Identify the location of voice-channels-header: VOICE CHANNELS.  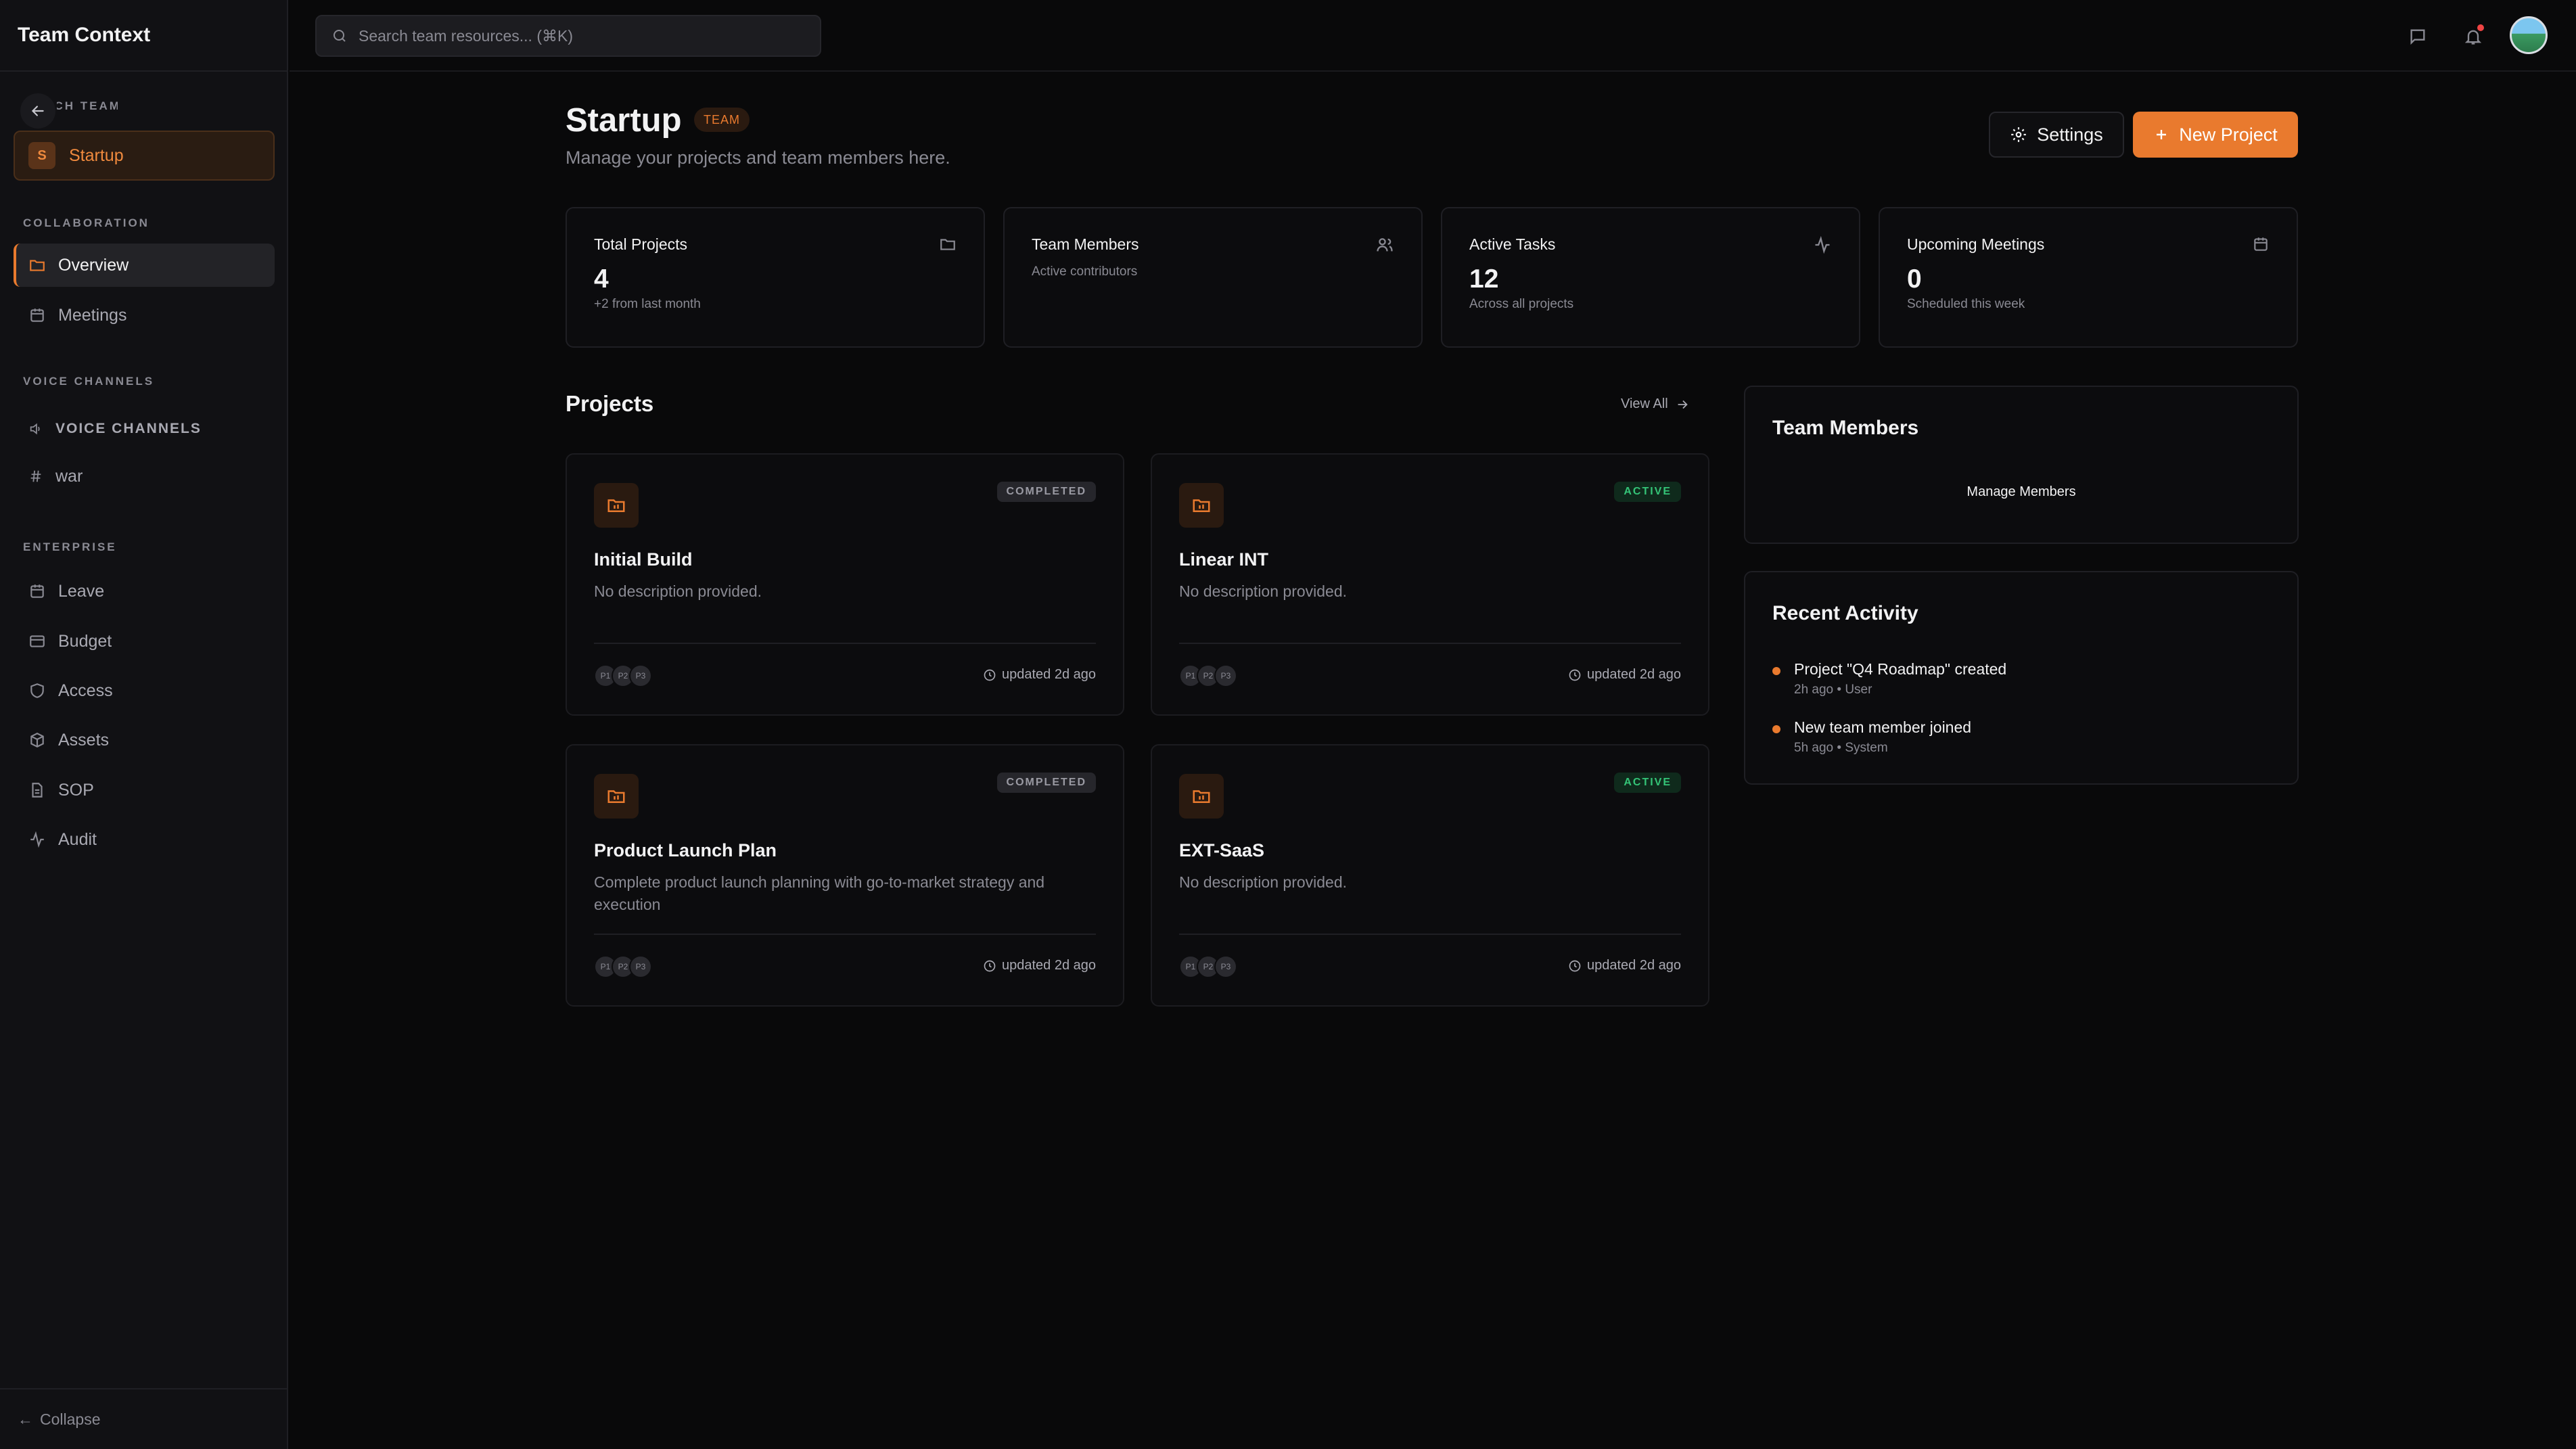
(144, 429).